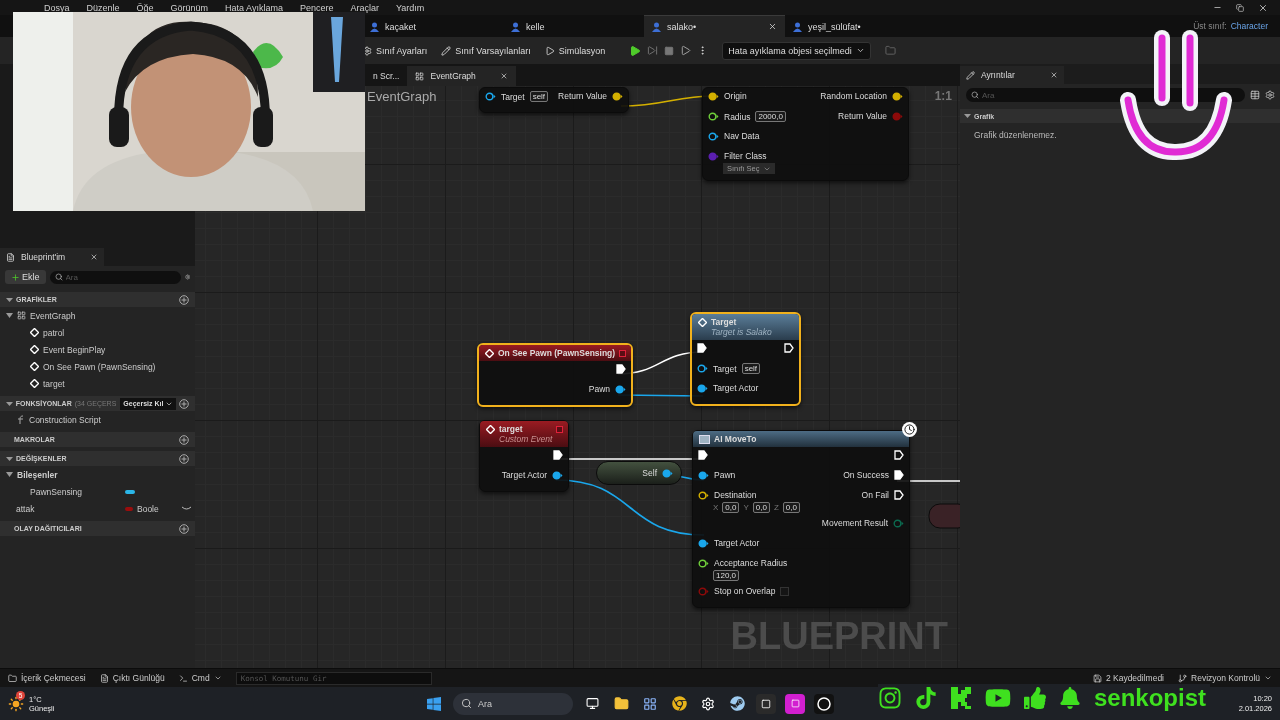 The width and height of the screenshot is (1280, 720). Describe the element at coordinates (1225, 678) in the screenshot. I see `revision-control-button: Revizyon Kontrolü` at that location.